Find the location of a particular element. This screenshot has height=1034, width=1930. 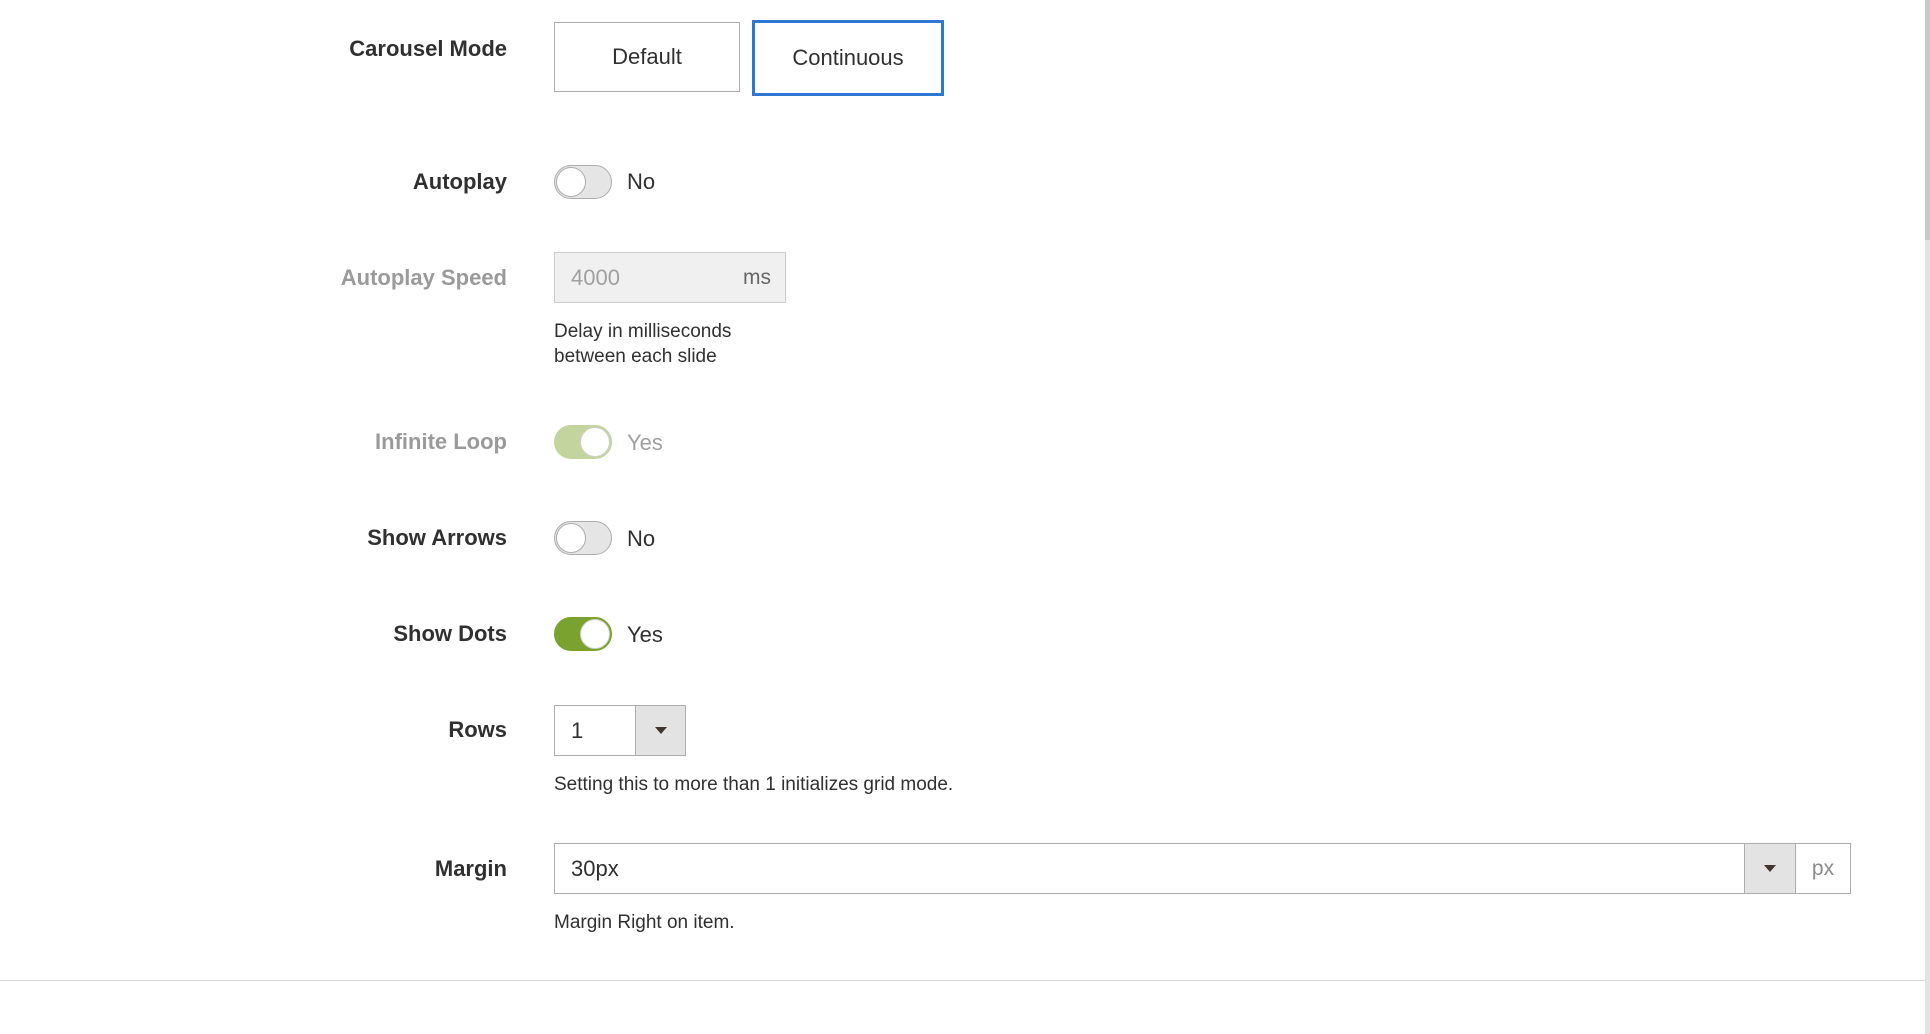

margin-select-value: 30px is located at coordinates (595, 868).